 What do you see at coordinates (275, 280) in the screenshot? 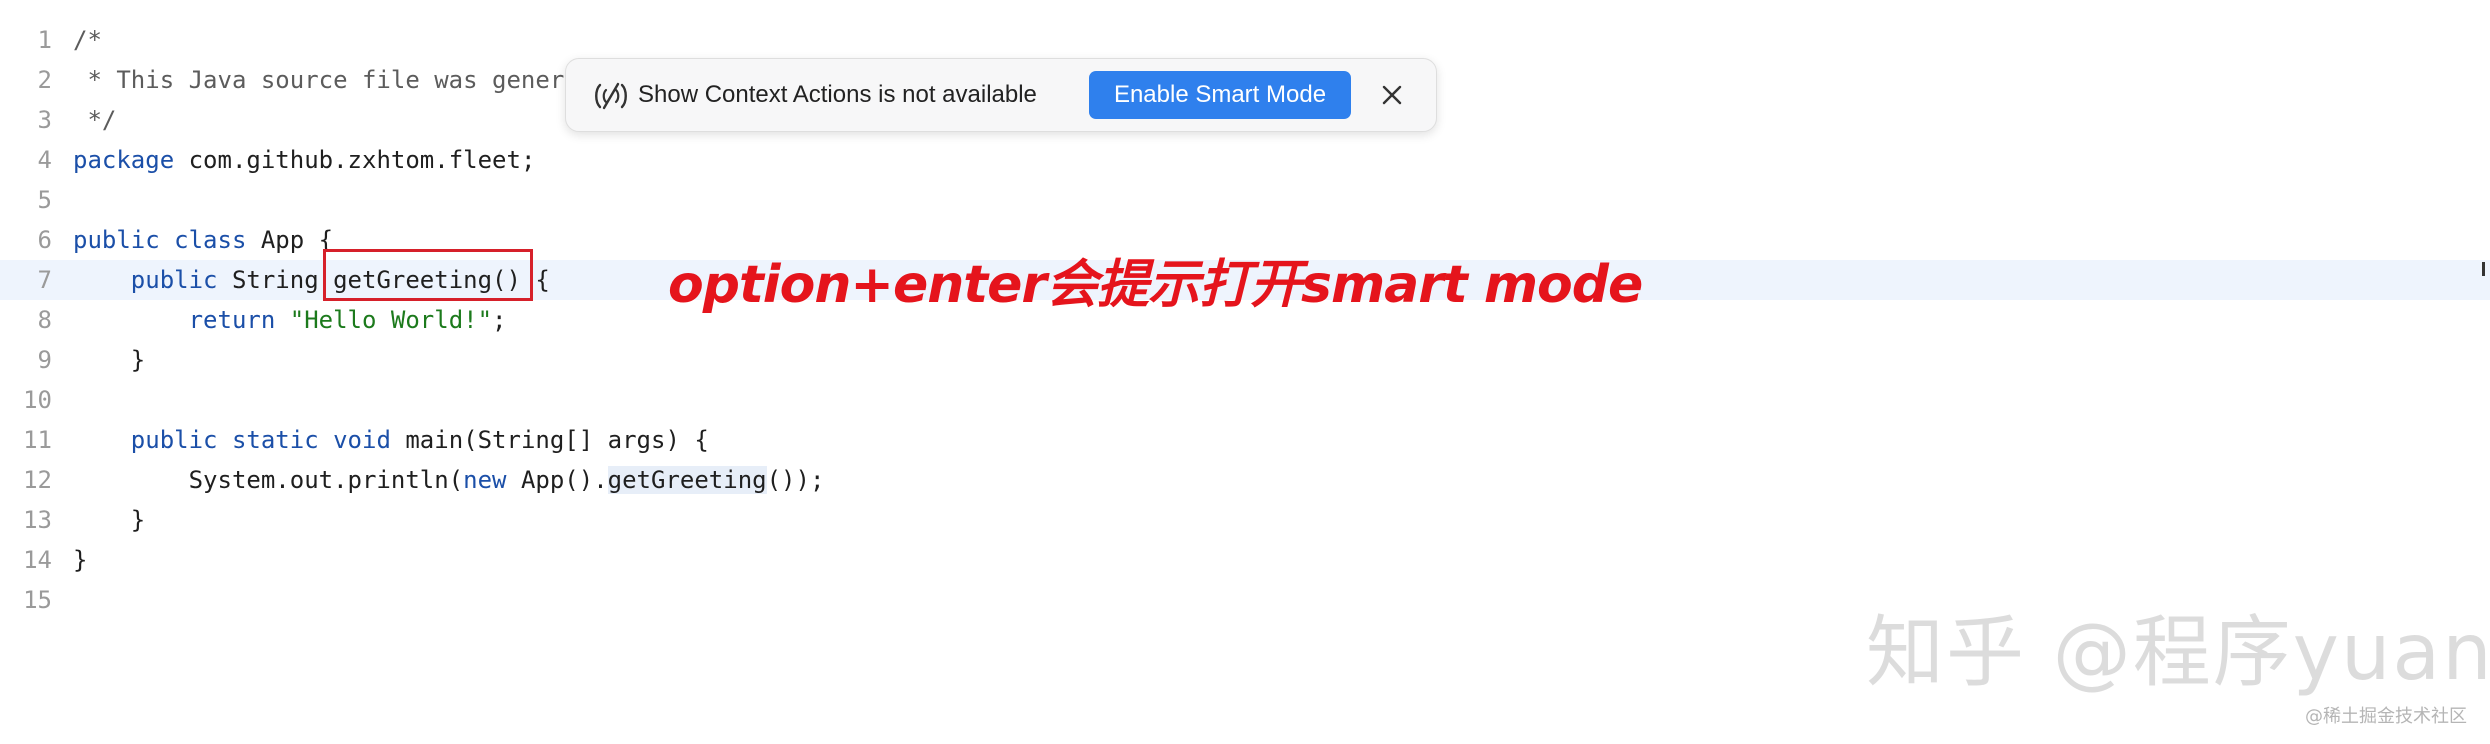
I see `code-token: String` at bounding box center [275, 280].